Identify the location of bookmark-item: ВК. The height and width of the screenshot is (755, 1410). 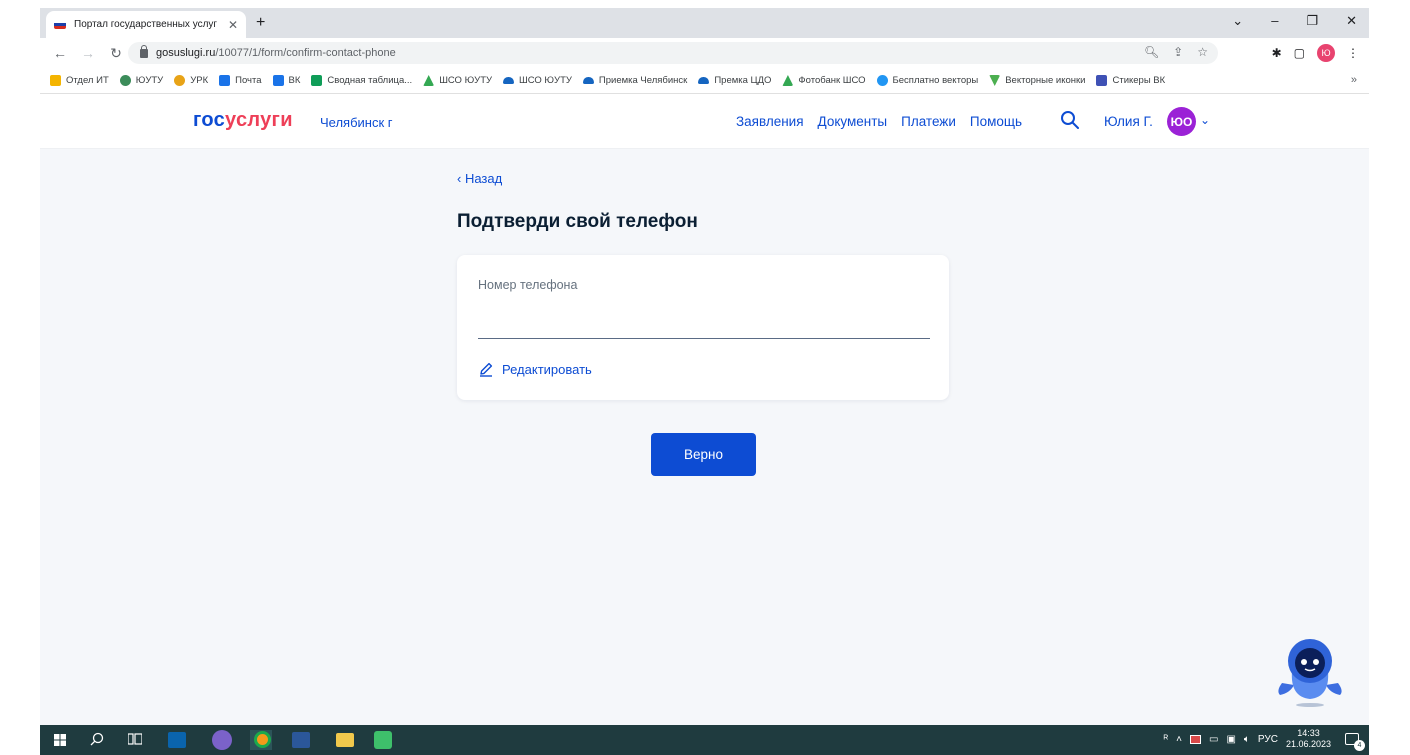
(286, 80).